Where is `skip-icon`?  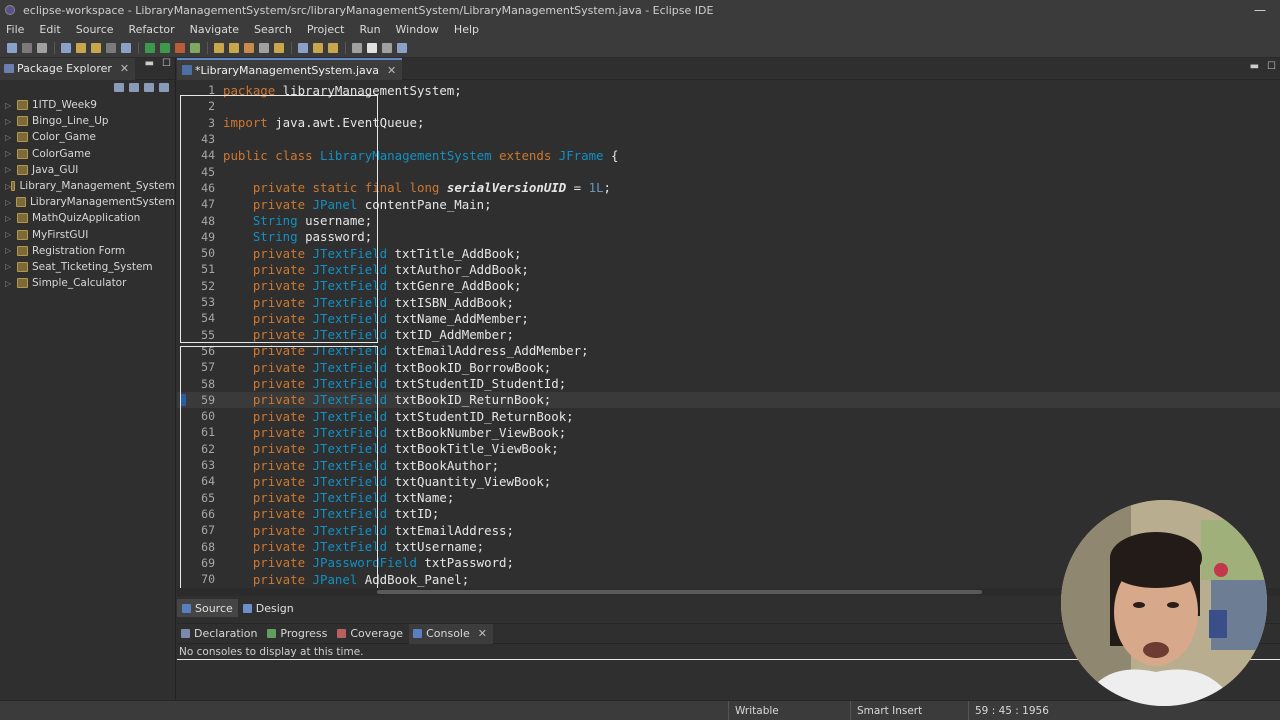 skip-icon is located at coordinates (126, 47).